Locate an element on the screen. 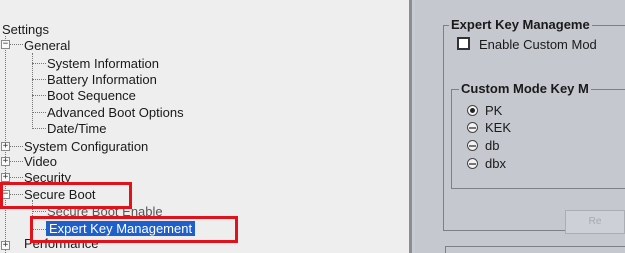  key-pk-radio is located at coordinates (472, 110).